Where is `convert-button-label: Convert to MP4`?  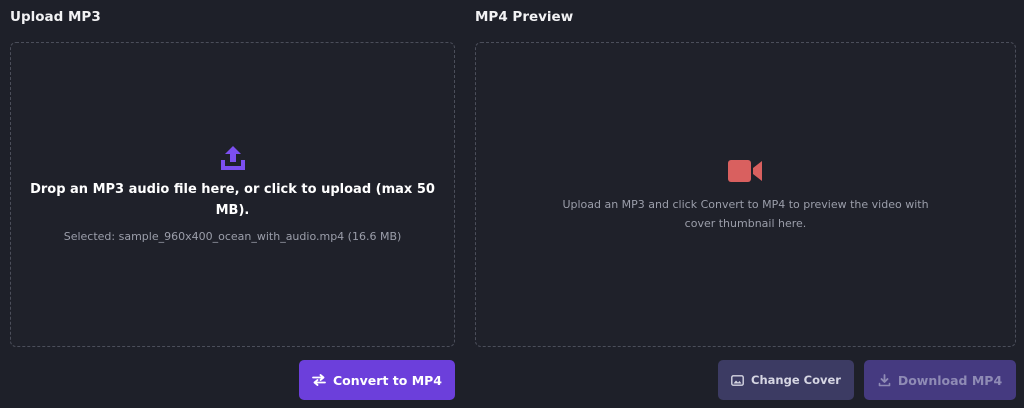 convert-button-label: Convert to MP4 is located at coordinates (387, 380).